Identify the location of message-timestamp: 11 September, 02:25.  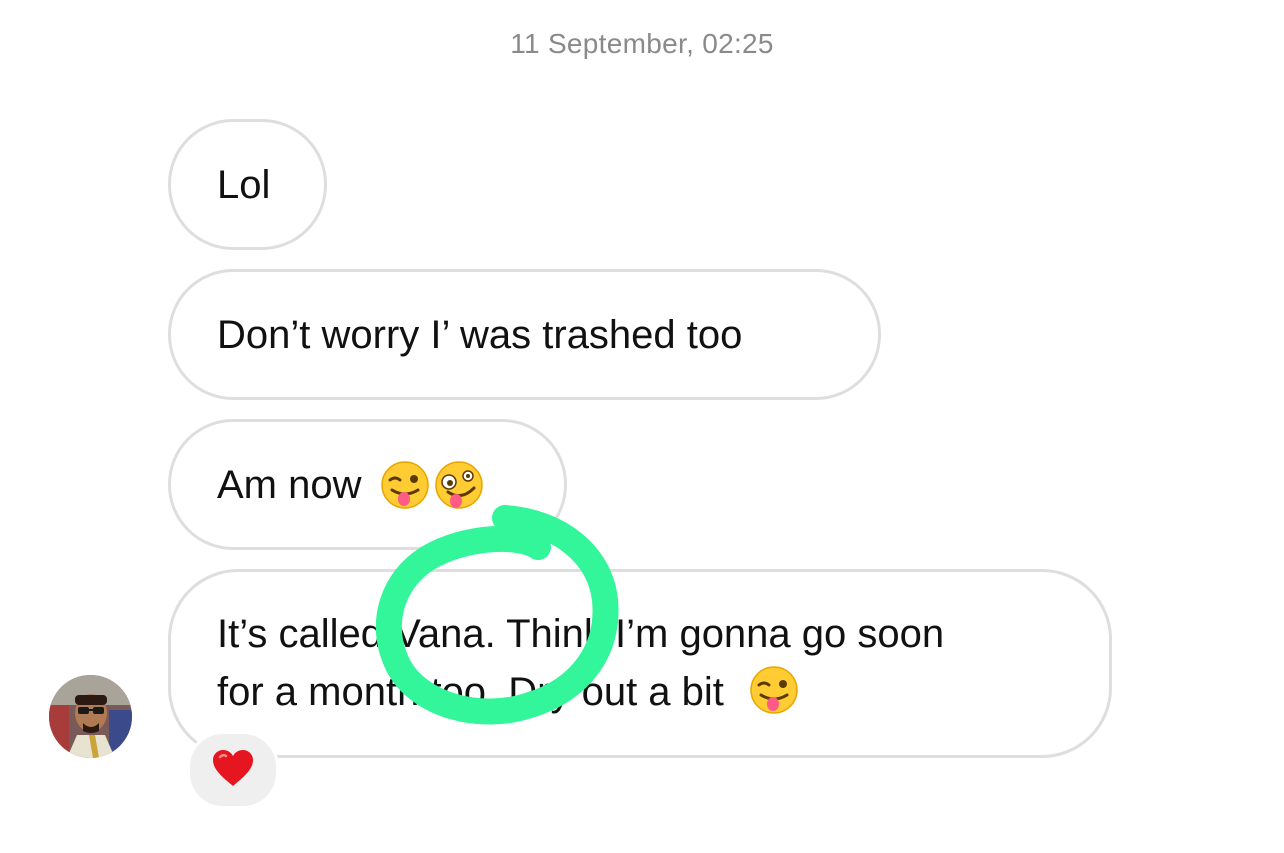
(642, 43).